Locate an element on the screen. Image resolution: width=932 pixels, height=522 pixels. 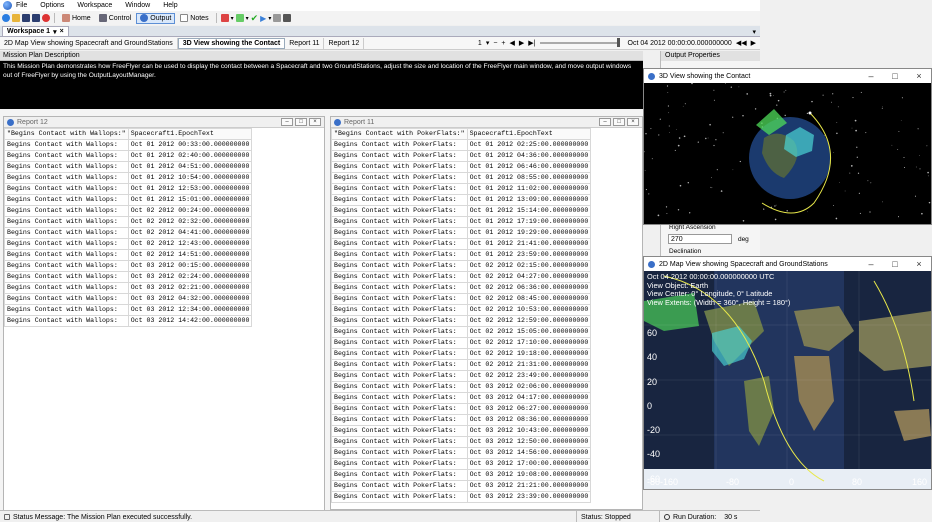
home-button: Home is located at coordinates (76, 18).